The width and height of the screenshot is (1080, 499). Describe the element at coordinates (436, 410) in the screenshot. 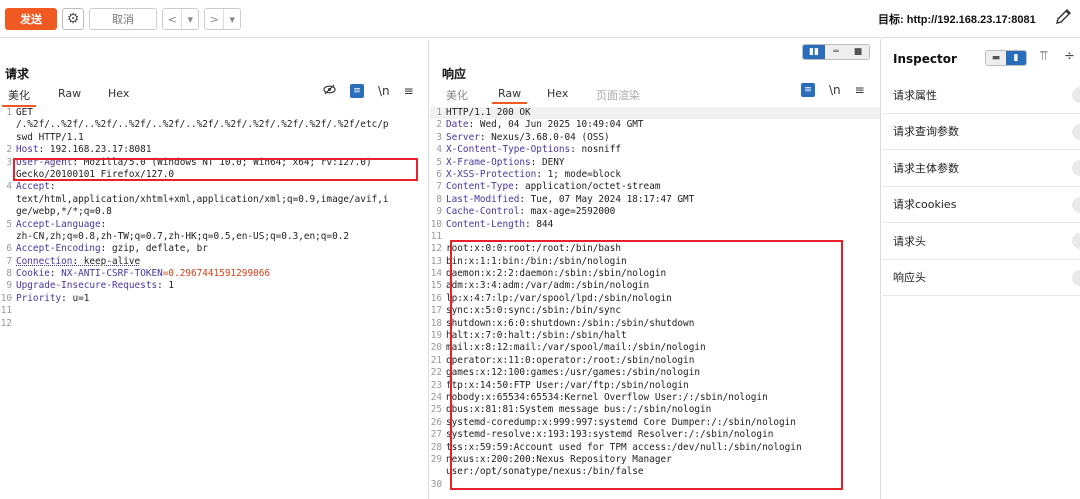

I see `line-number: 25` at that location.